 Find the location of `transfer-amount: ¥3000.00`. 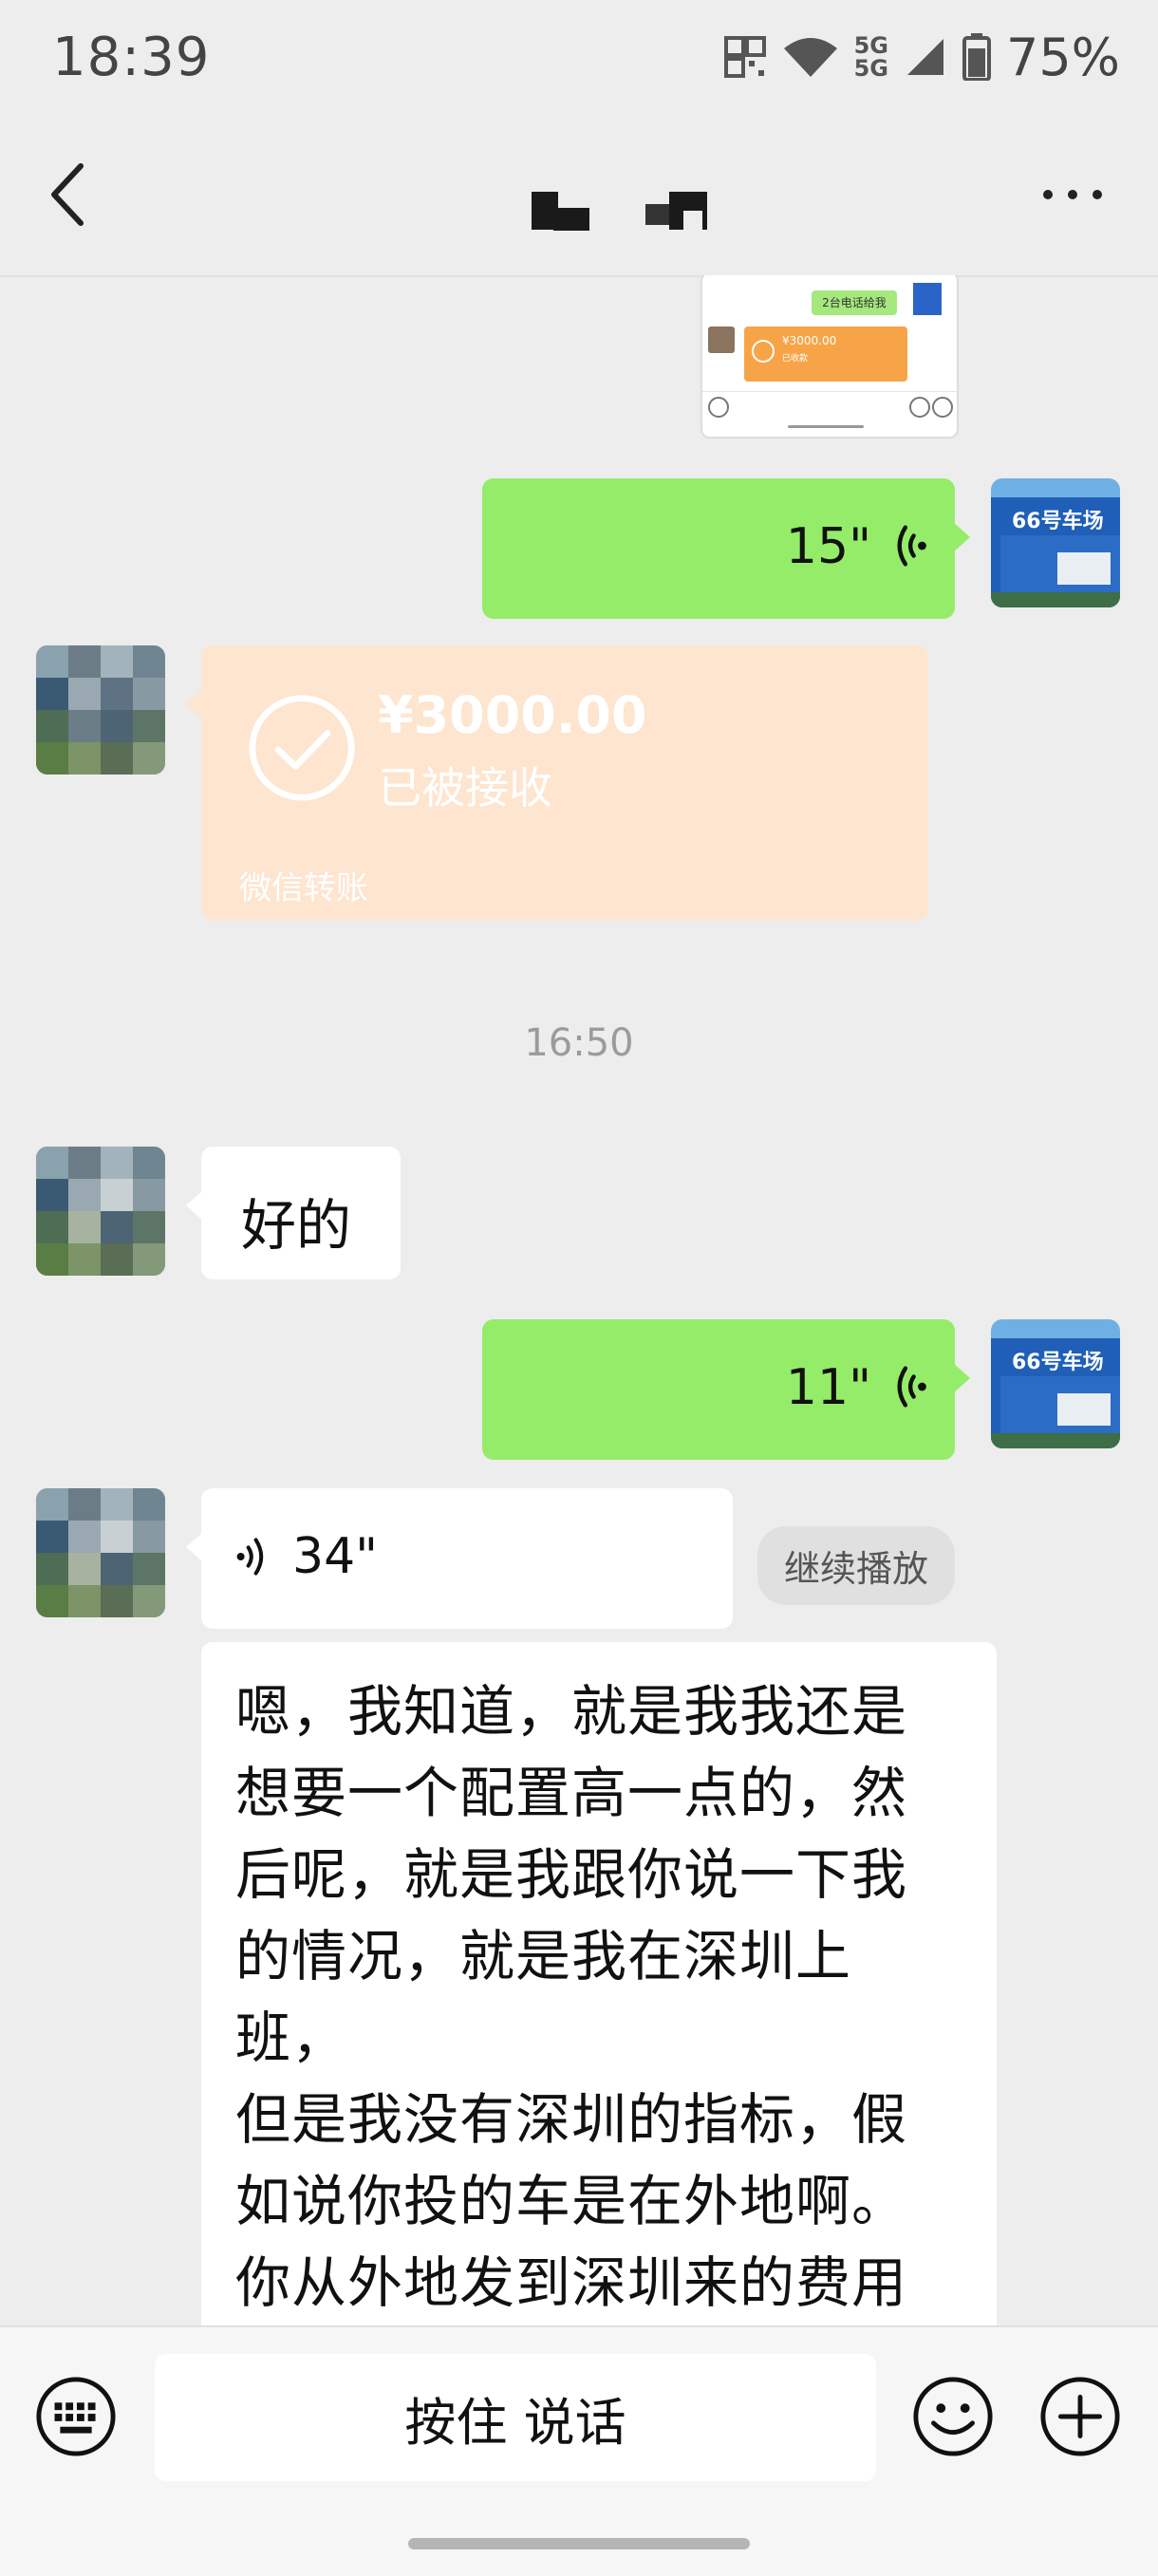

transfer-amount: ¥3000.00 is located at coordinates (512, 715).